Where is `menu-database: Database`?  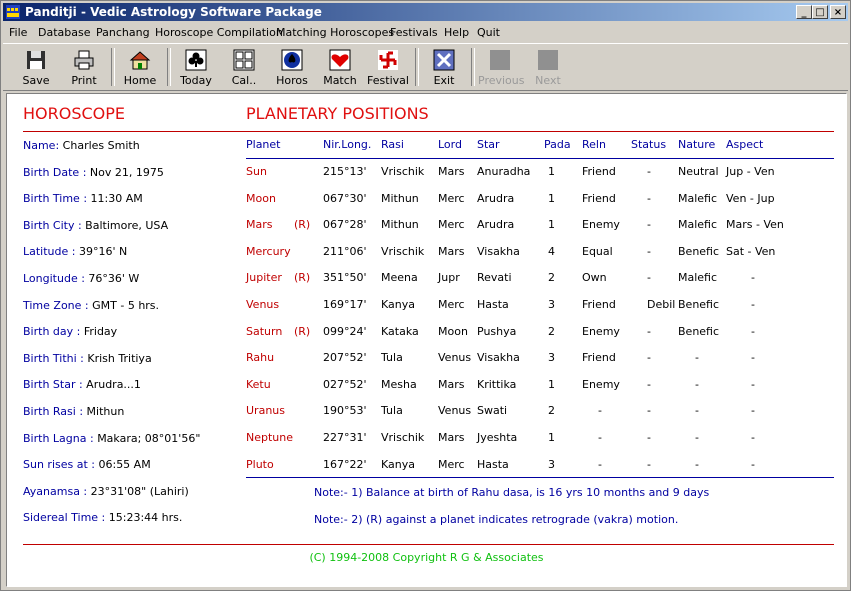
menu-database: Database is located at coordinates (64, 32).